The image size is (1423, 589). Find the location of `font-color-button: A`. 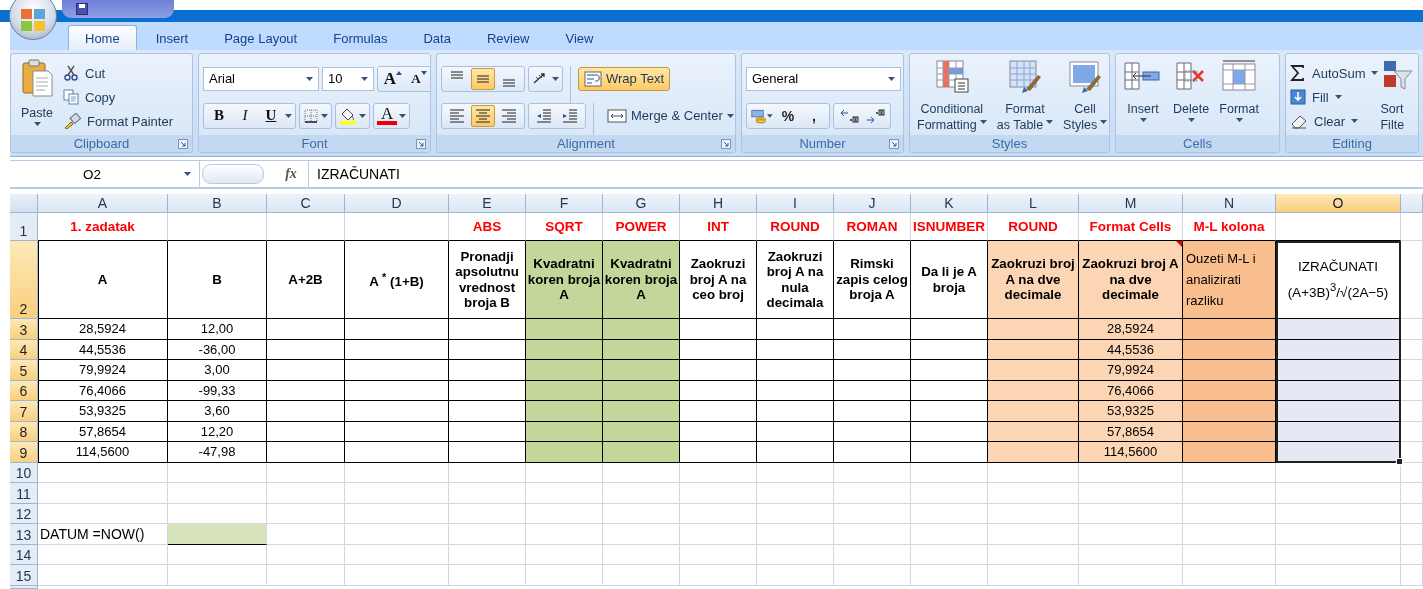

font-color-button: A is located at coordinates (392, 115).